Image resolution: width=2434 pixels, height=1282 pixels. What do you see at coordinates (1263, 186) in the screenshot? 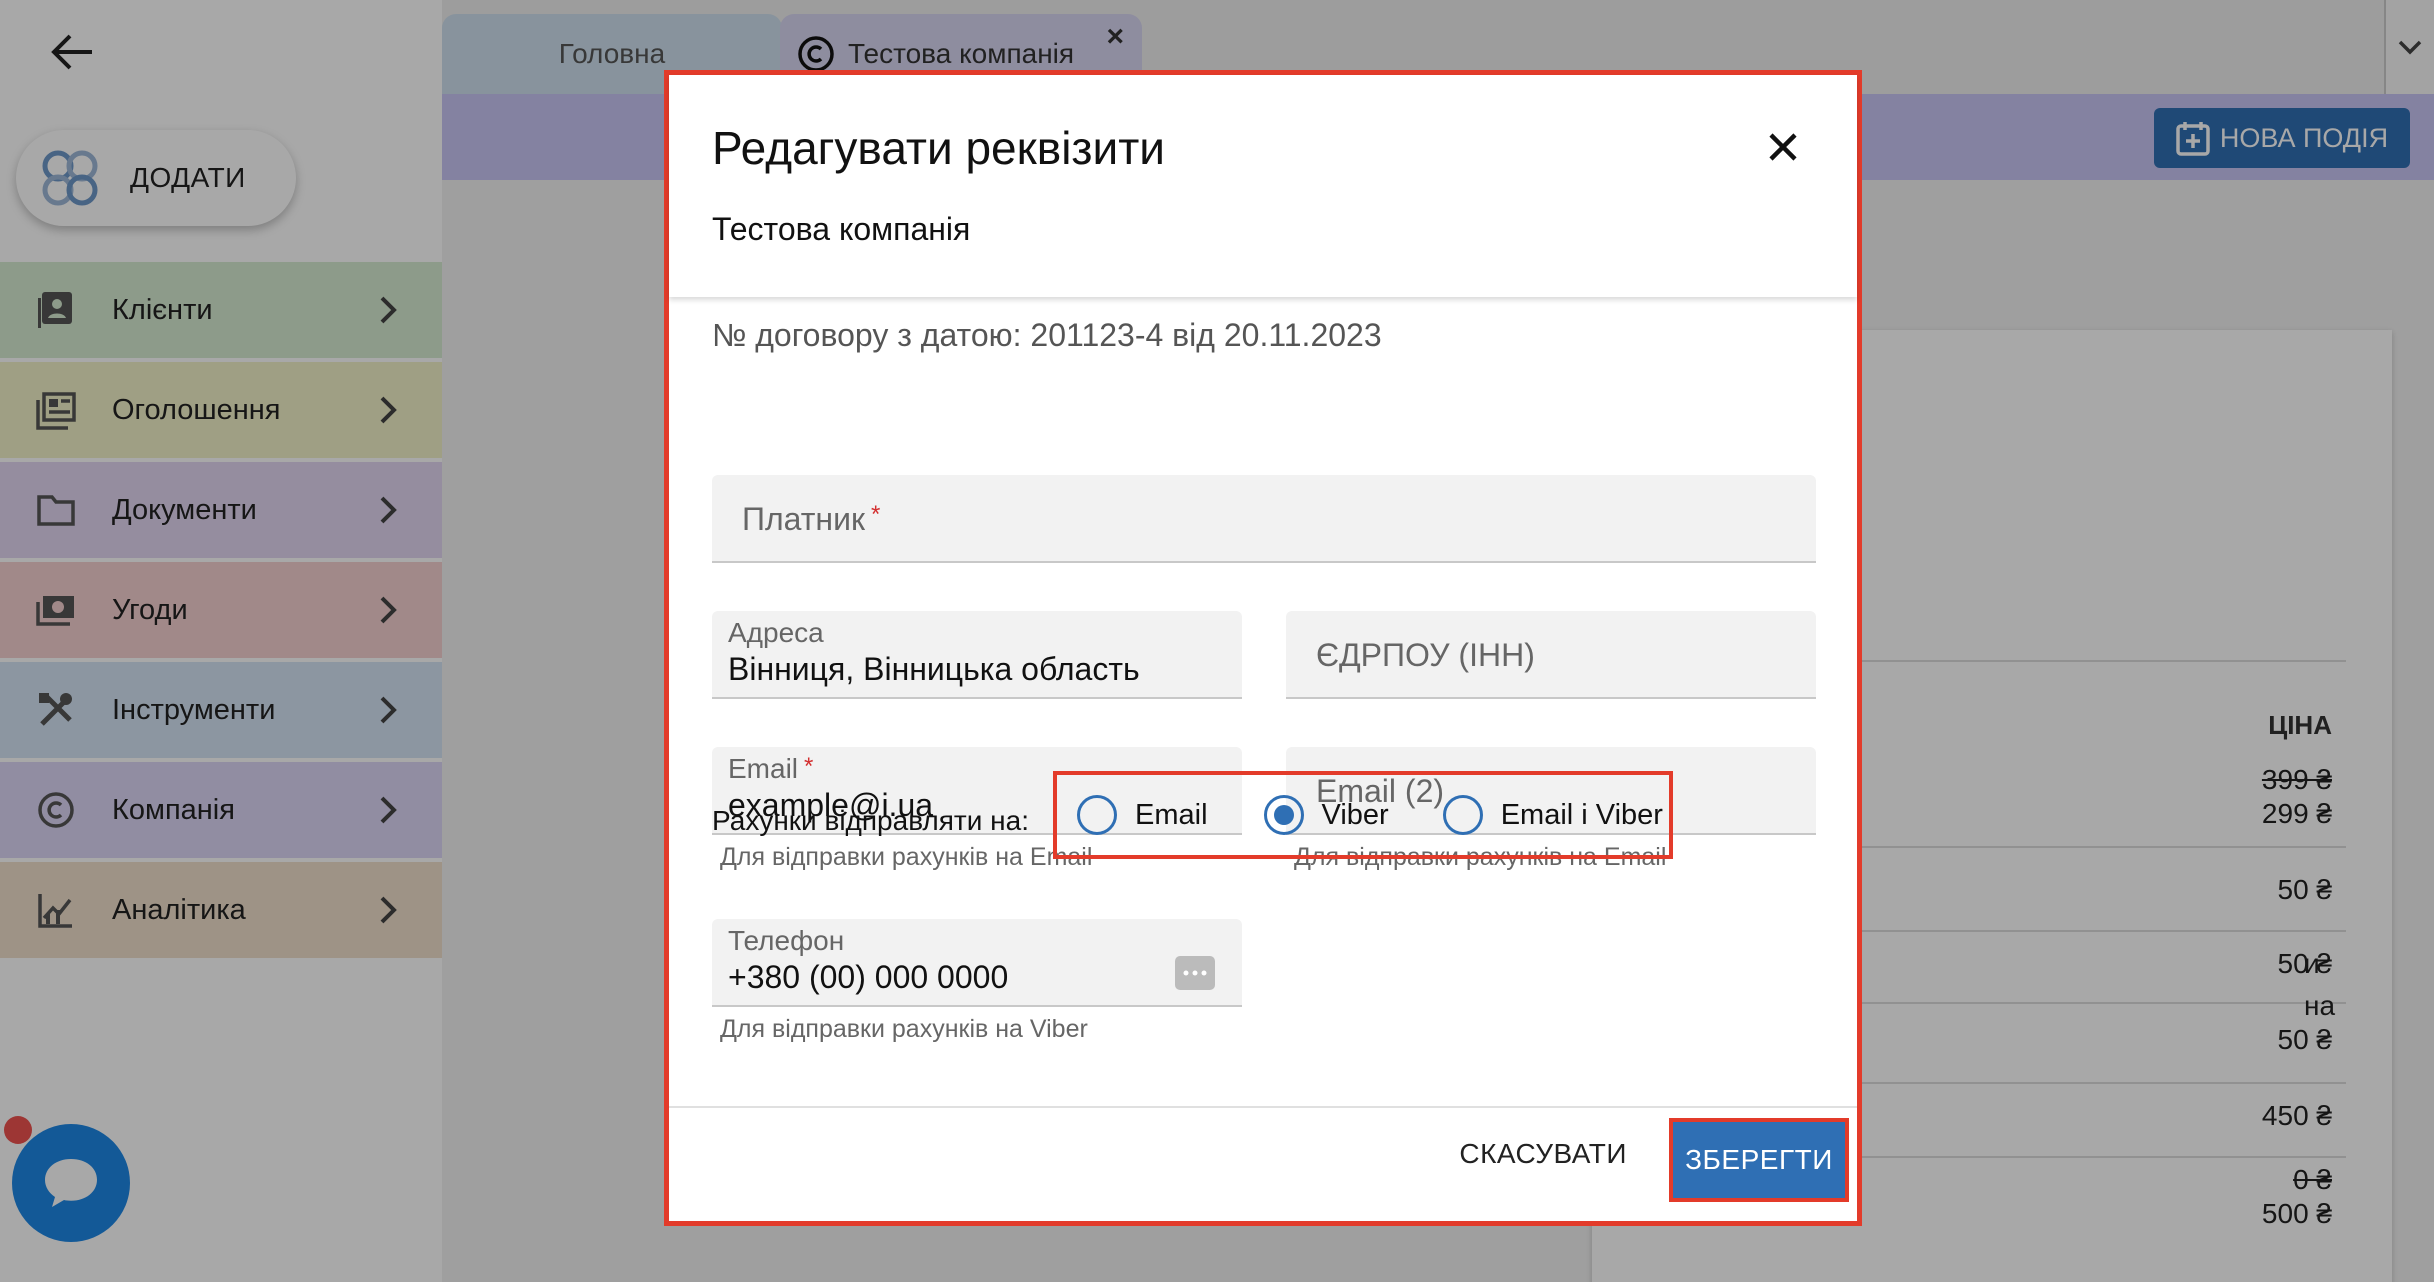
I see `dialog-header: Редагувати реквізити Тестова компанія` at bounding box center [1263, 186].